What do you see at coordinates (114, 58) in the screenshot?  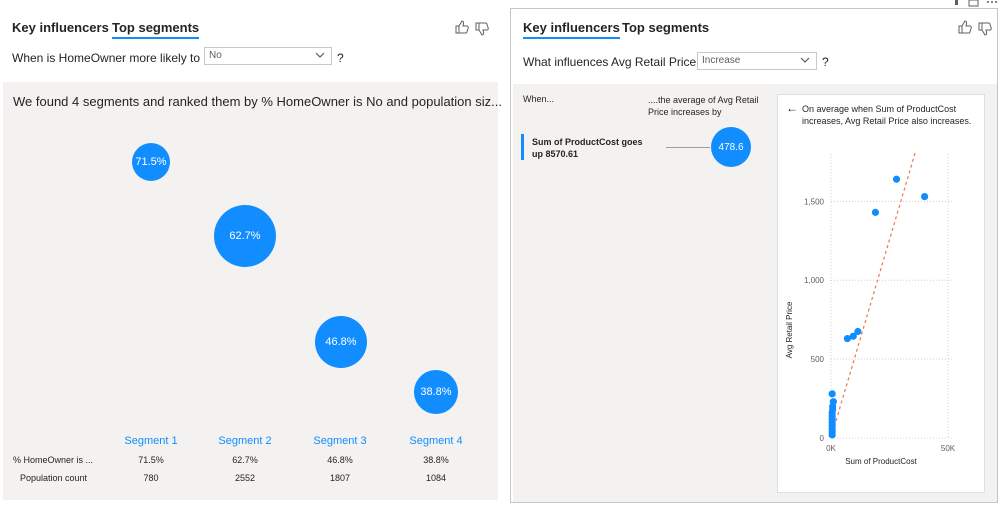 I see `left-question-label: When is HomeOwner more likely to be` at bounding box center [114, 58].